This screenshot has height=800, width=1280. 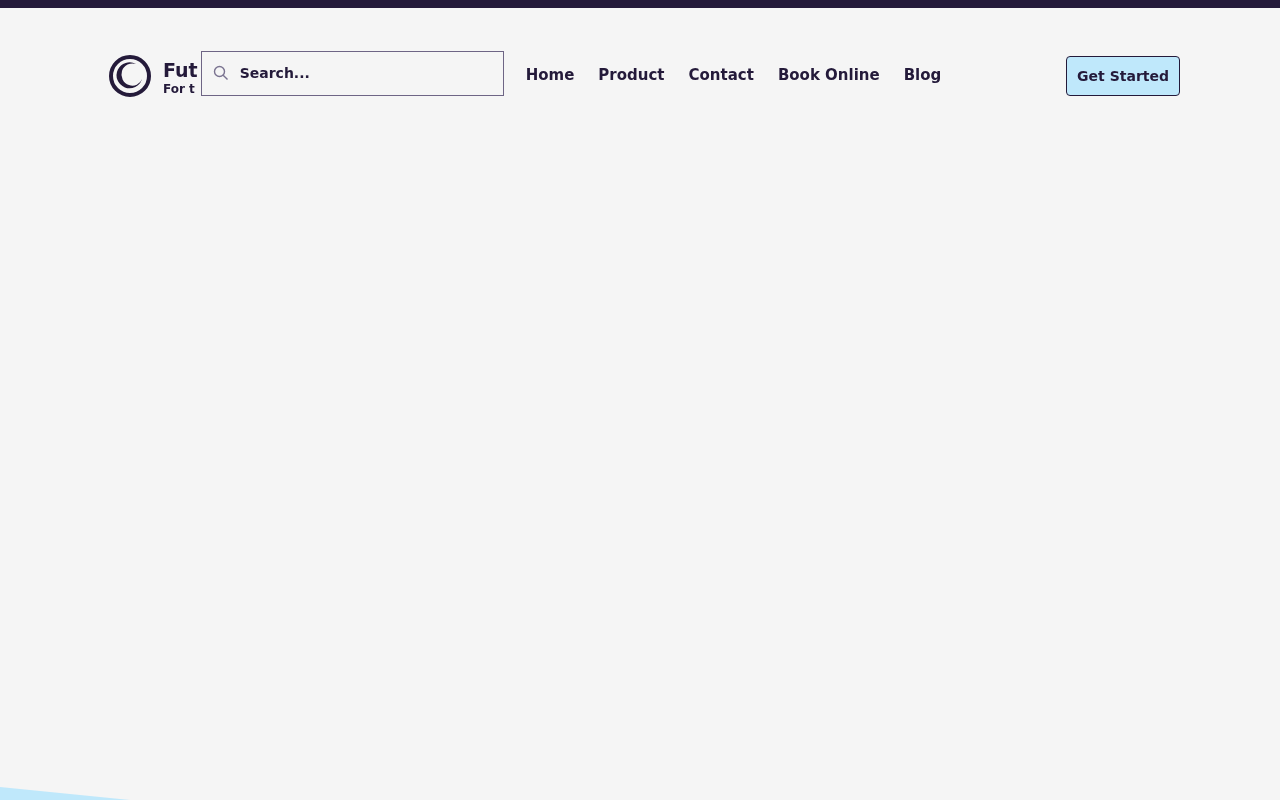 What do you see at coordinates (1123, 76) in the screenshot?
I see `get-started-button: Get Started` at bounding box center [1123, 76].